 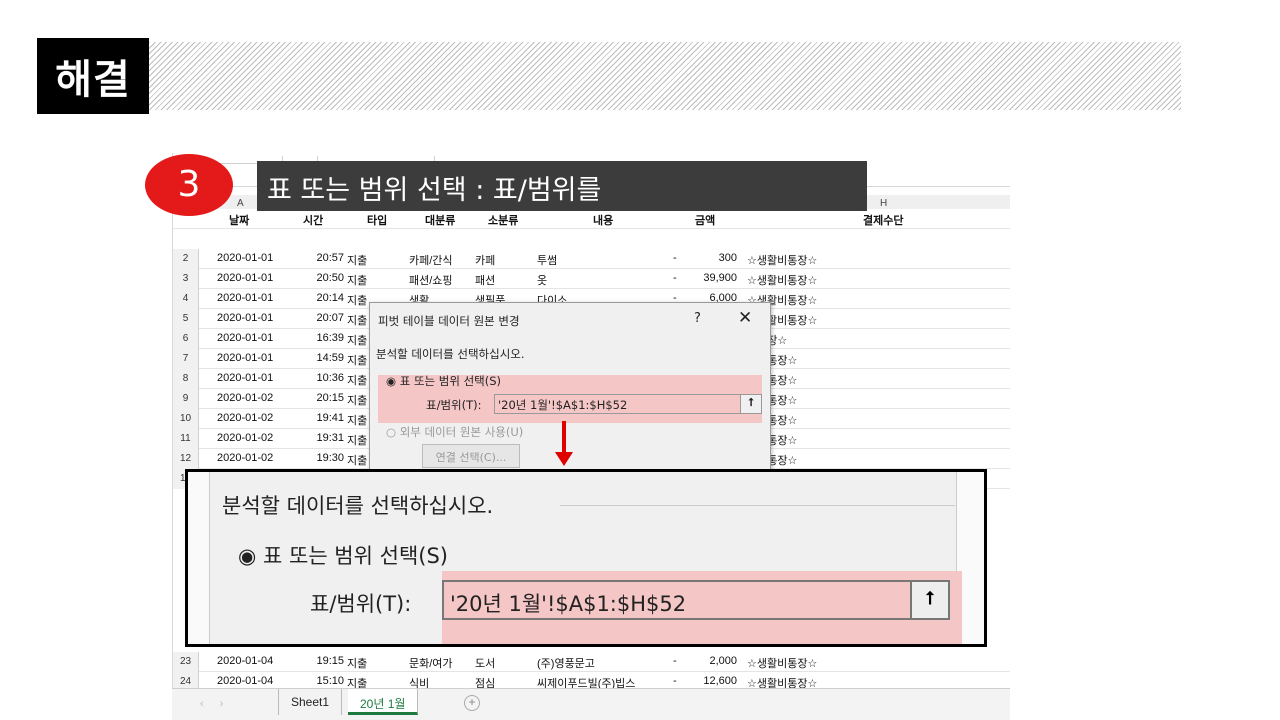 I want to click on table-row: 3 2020-01-01 20:50 지출 패션/쇼핑 패션 옷 - 39,900 ☆생활비통장☆, so click(x=591, y=279).